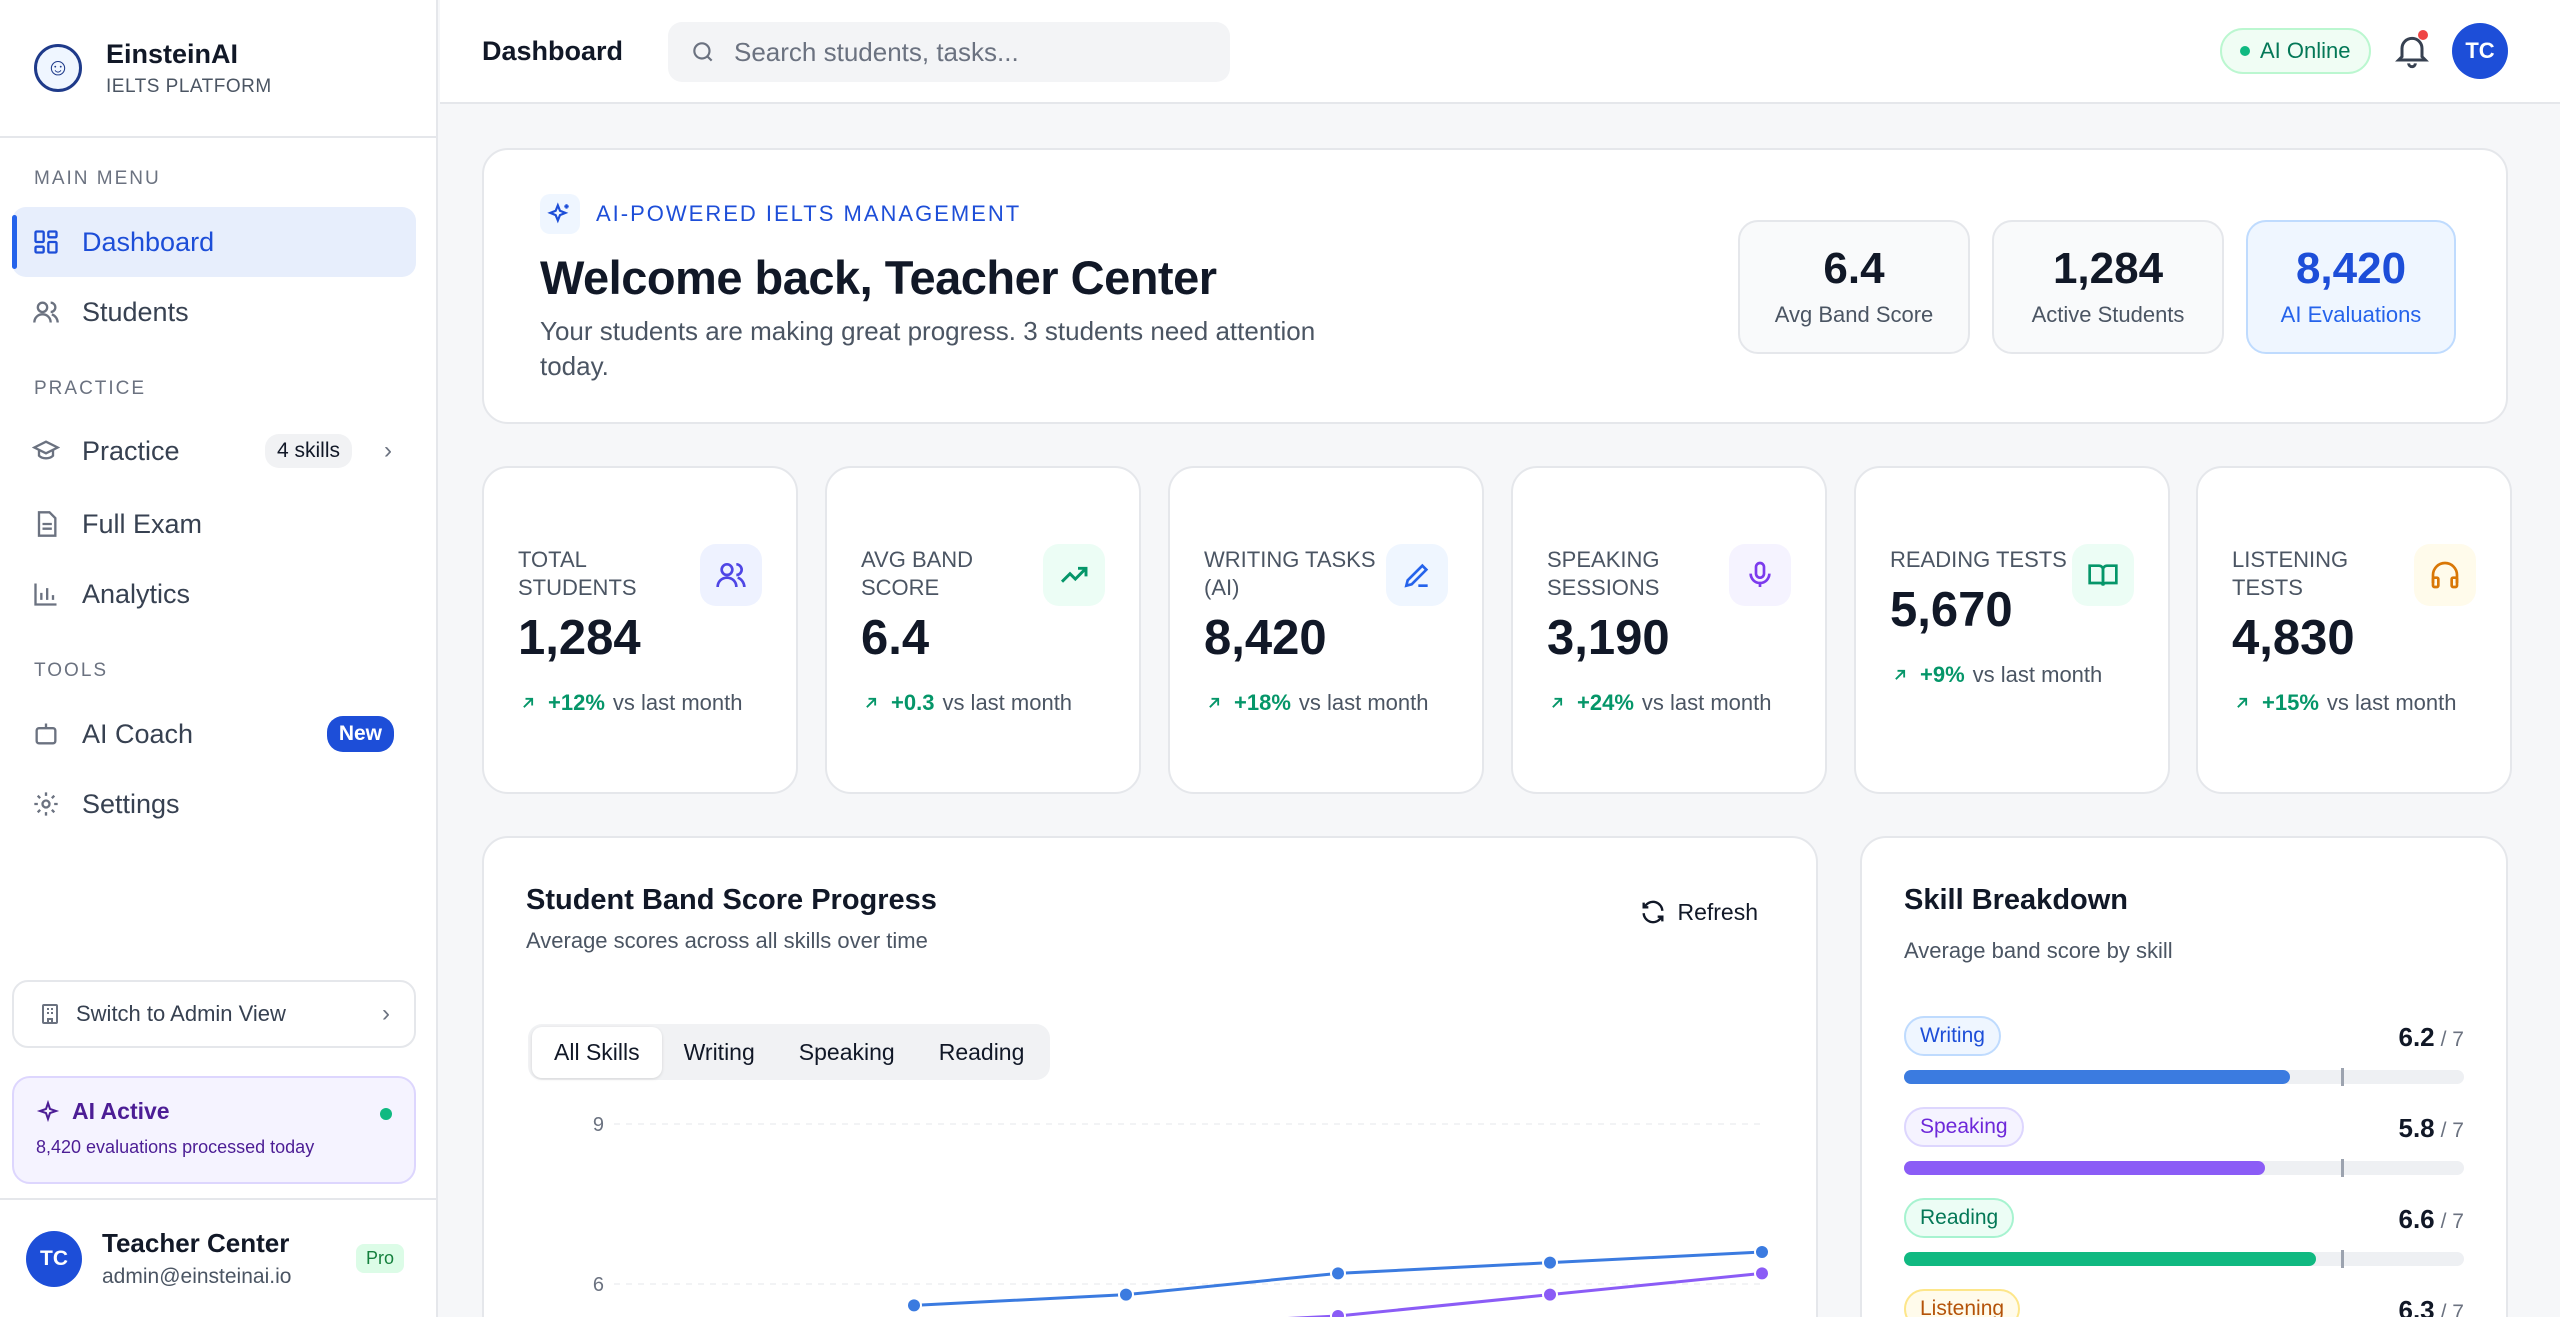  What do you see at coordinates (1978, 559) in the screenshot?
I see `stat-label: READING TESTS` at bounding box center [1978, 559].